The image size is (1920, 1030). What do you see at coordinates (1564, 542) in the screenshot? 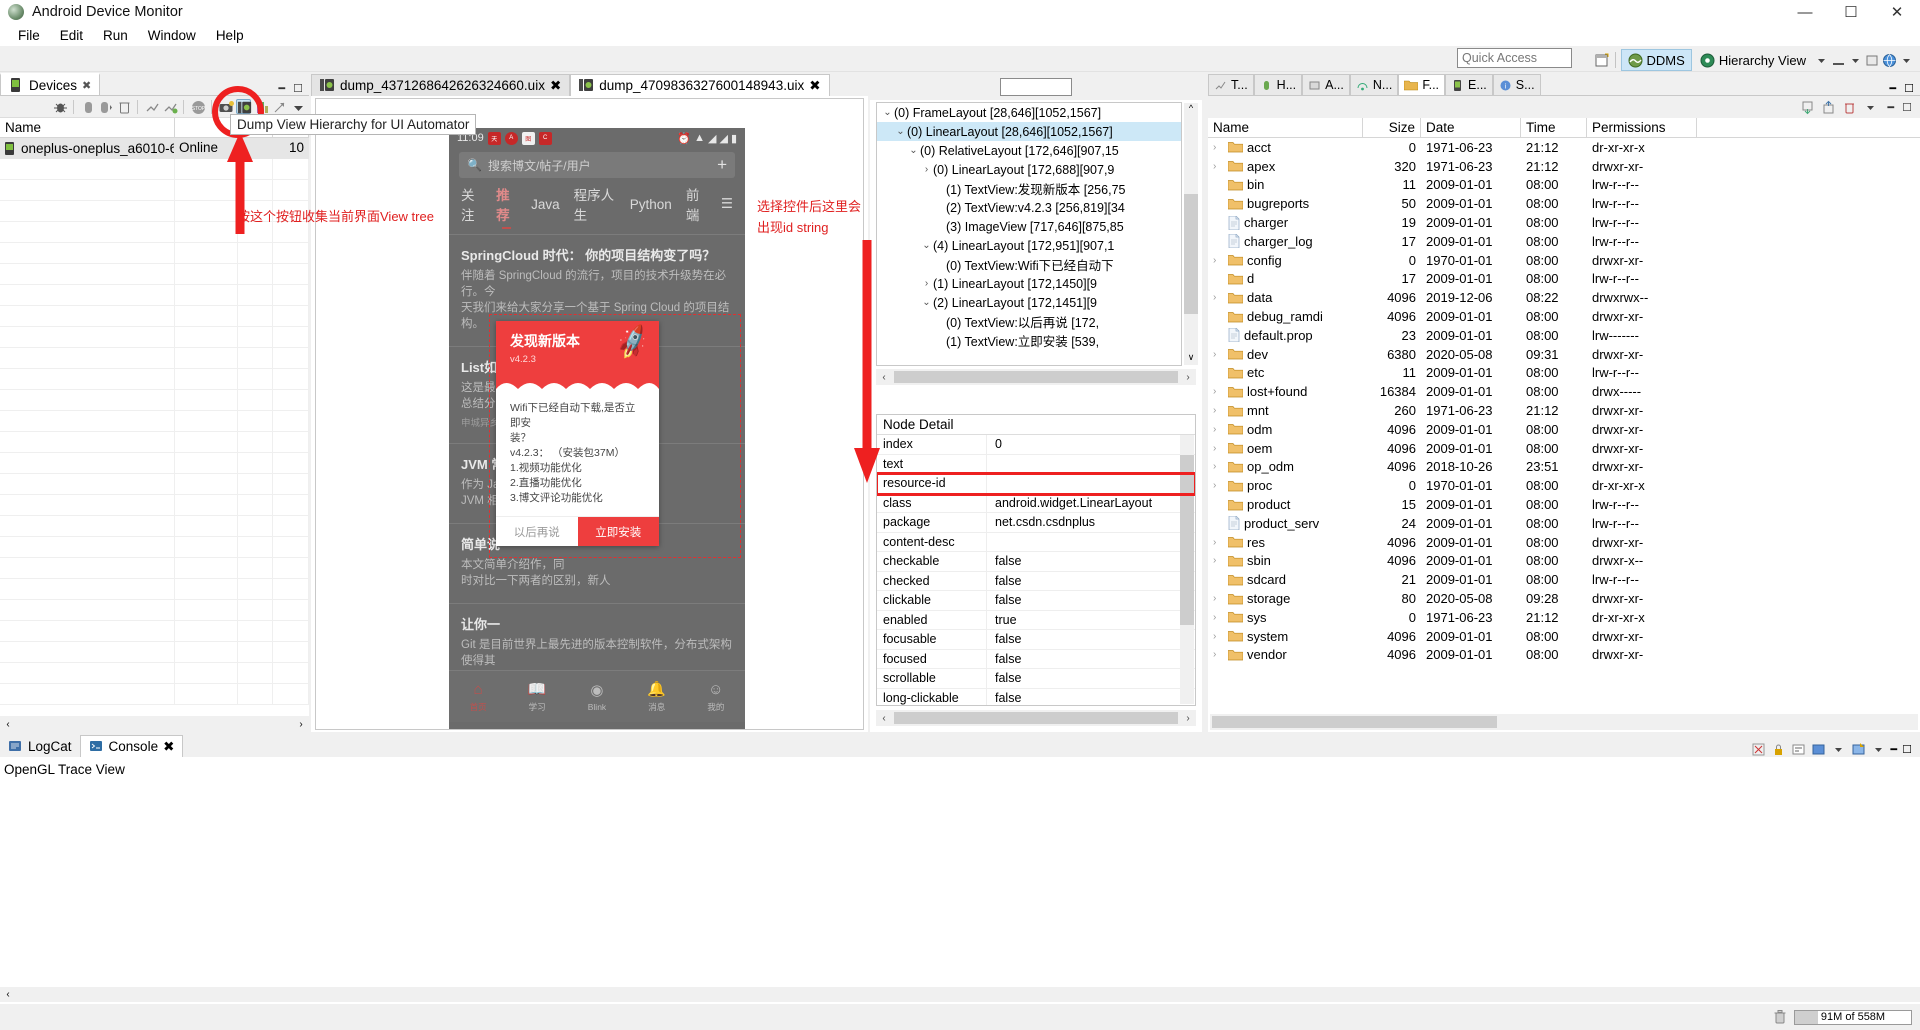
I see `table-row: › res 4096 2009-01-01 08:00 drwxr-xr-` at bounding box center [1564, 542].